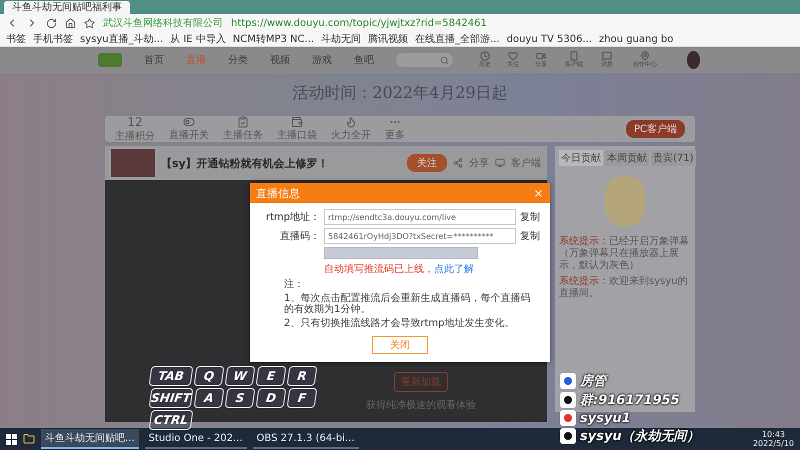  Describe the element at coordinates (538, 193) in the screenshot. I see `close-icon` at that location.